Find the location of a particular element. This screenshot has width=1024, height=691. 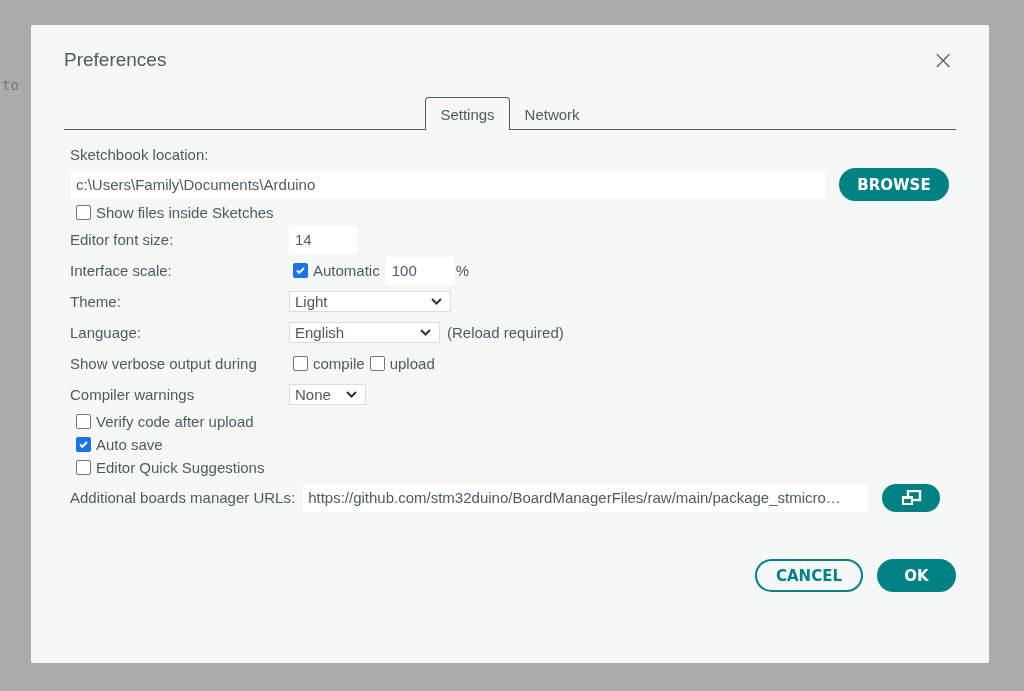

cancel-button: CANCEL is located at coordinates (809, 575).